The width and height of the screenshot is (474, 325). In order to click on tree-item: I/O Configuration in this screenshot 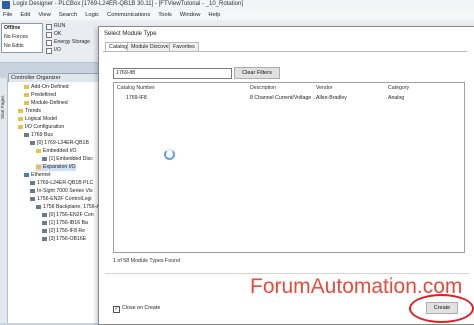, I will do `click(41, 127)`.